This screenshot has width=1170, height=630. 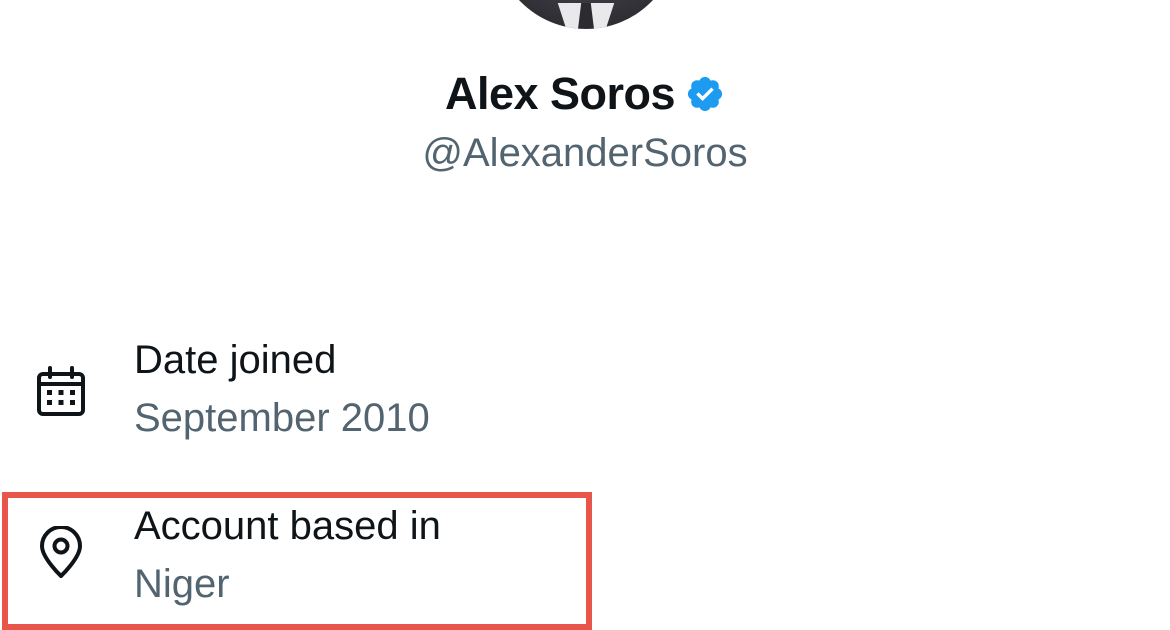 What do you see at coordinates (282, 418) in the screenshot?
I see `date-joined-value: September 2010` at bounding box center [282, 418].